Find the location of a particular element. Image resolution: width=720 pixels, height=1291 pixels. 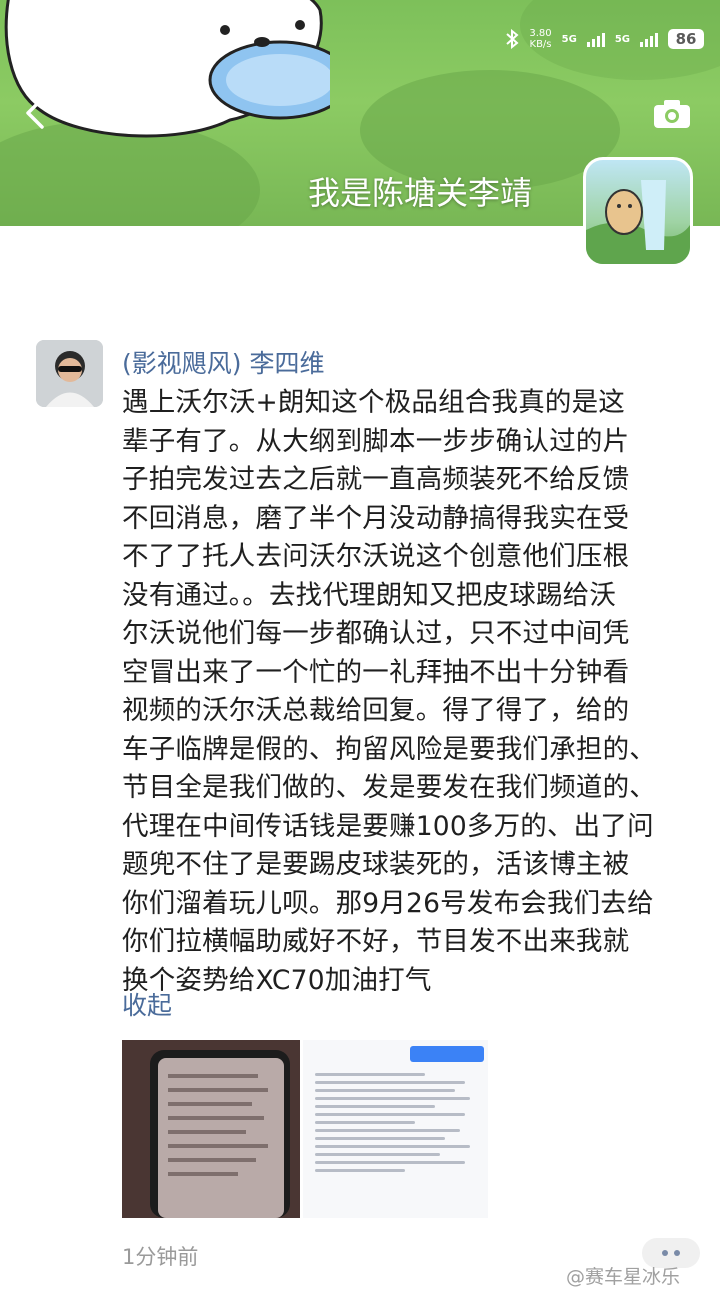

status-time: 21 is located at coordinates (50, 40).